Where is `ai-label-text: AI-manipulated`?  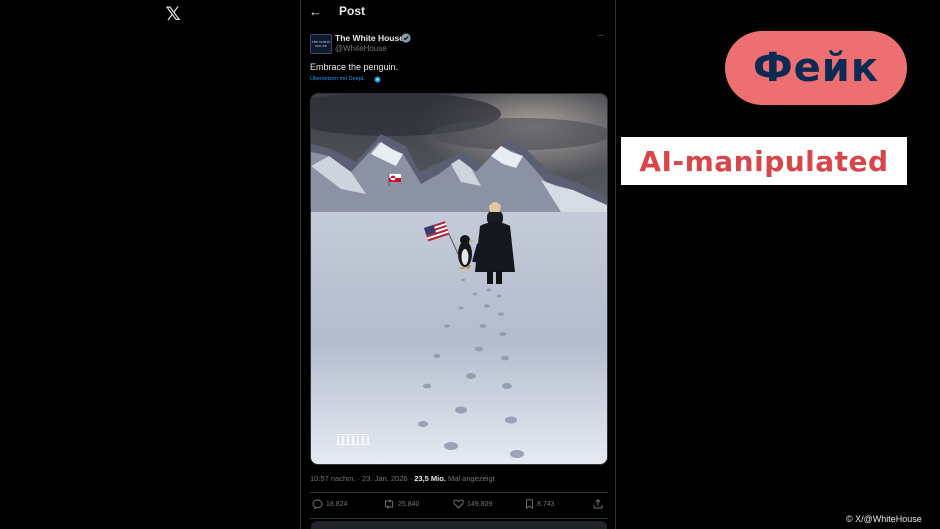
ai-label-text: AI-manipulated is located at coordinates (764, 161).